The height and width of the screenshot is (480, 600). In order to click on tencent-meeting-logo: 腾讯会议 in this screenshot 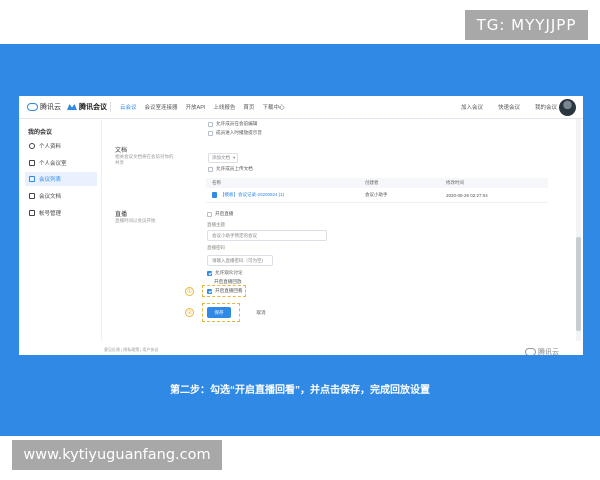, I will do `click(87, 107)`.